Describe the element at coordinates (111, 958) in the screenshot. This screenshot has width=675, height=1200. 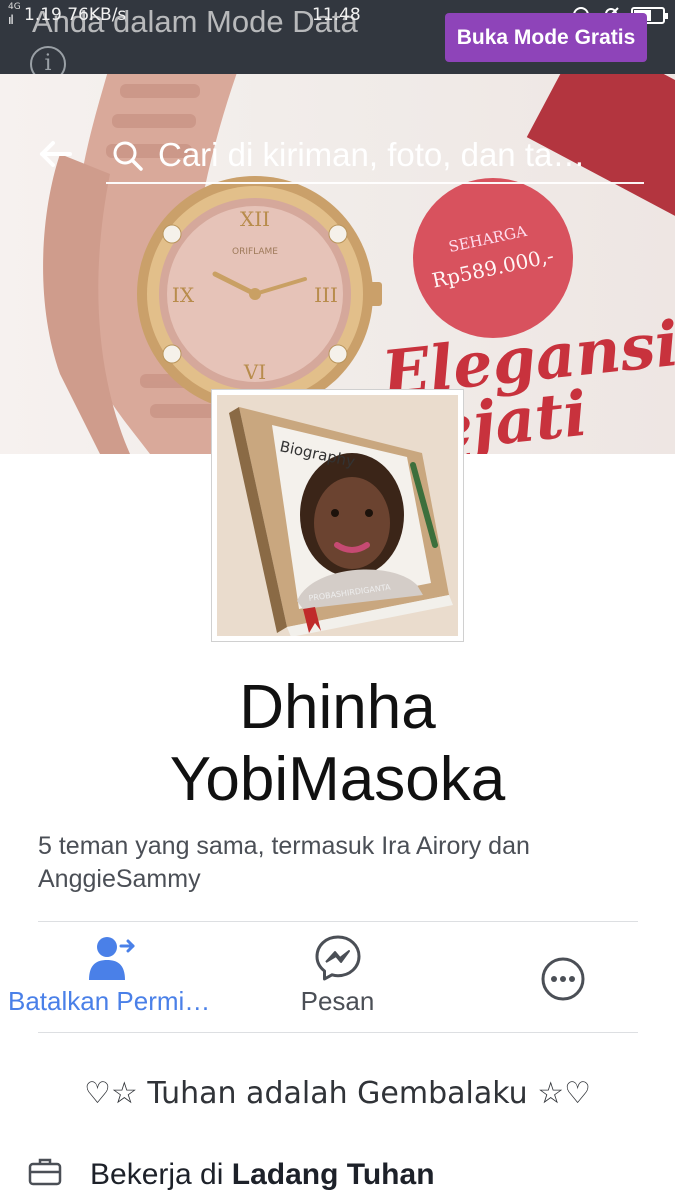
I see `cancel-friend-request-icon` at that location.